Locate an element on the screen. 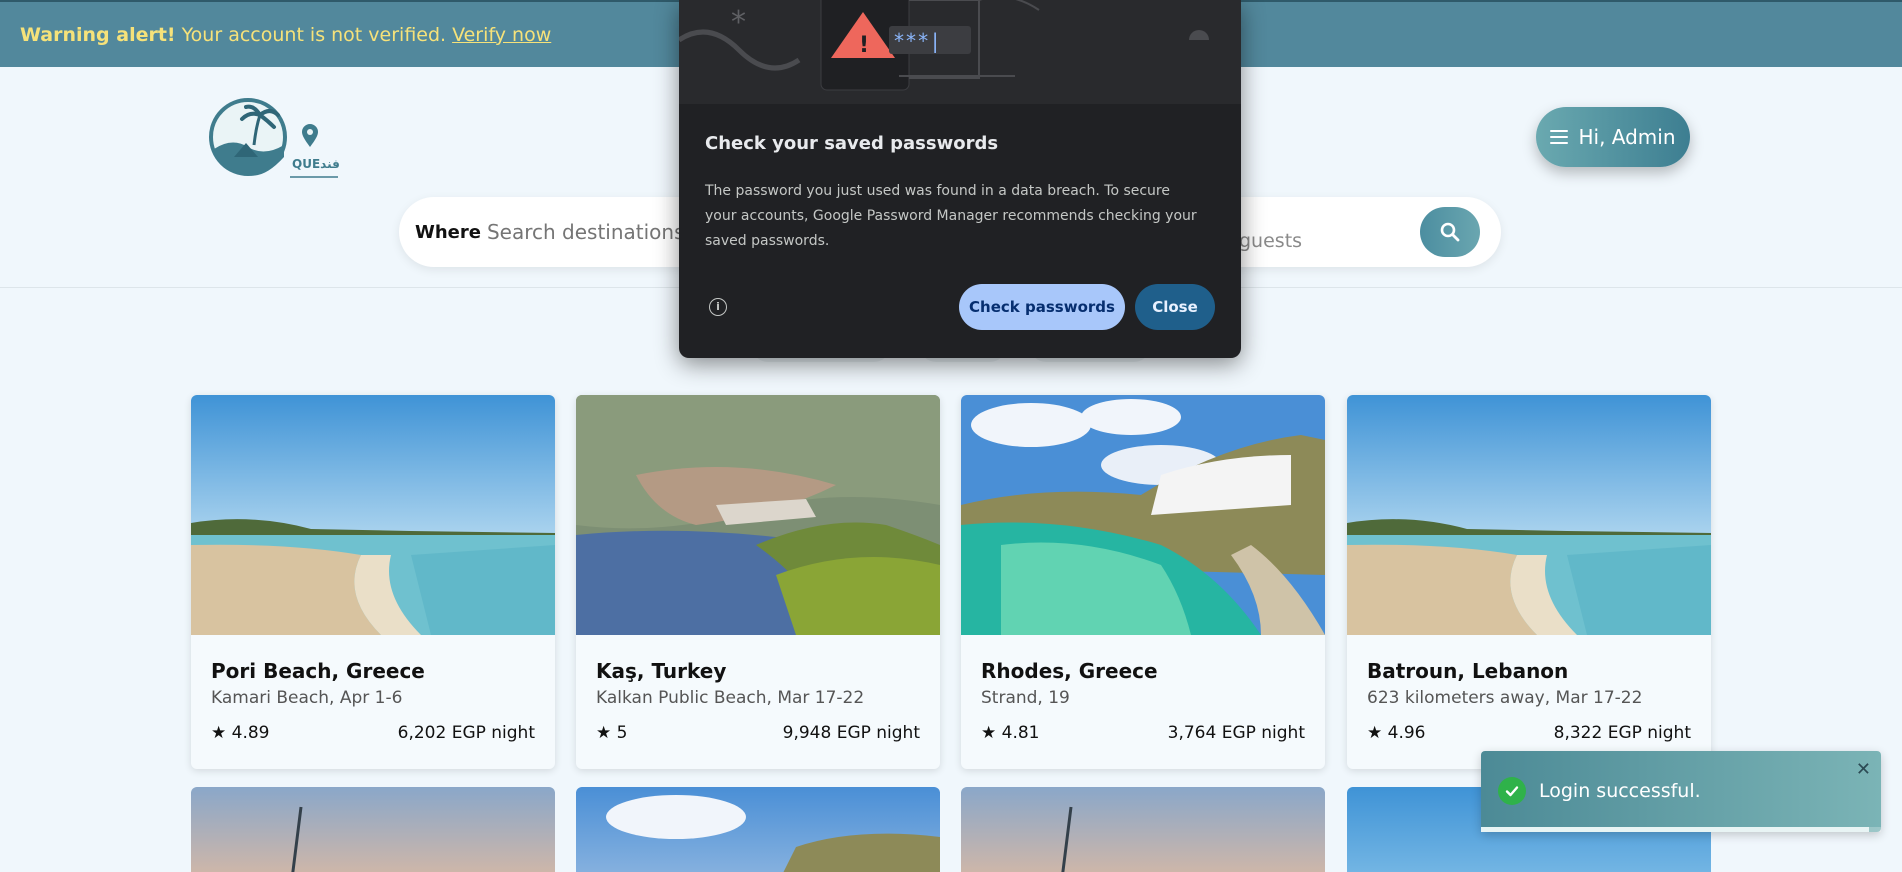 This screenshot has width=1902, height=872. search-where-label: Where is located at coordinates (448, 232).